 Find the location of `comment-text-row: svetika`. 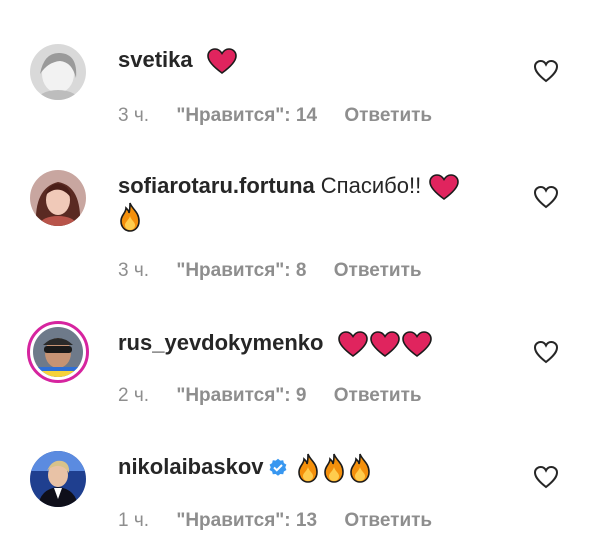

comment-text-row: svetika is located at coordinates (311, 60).